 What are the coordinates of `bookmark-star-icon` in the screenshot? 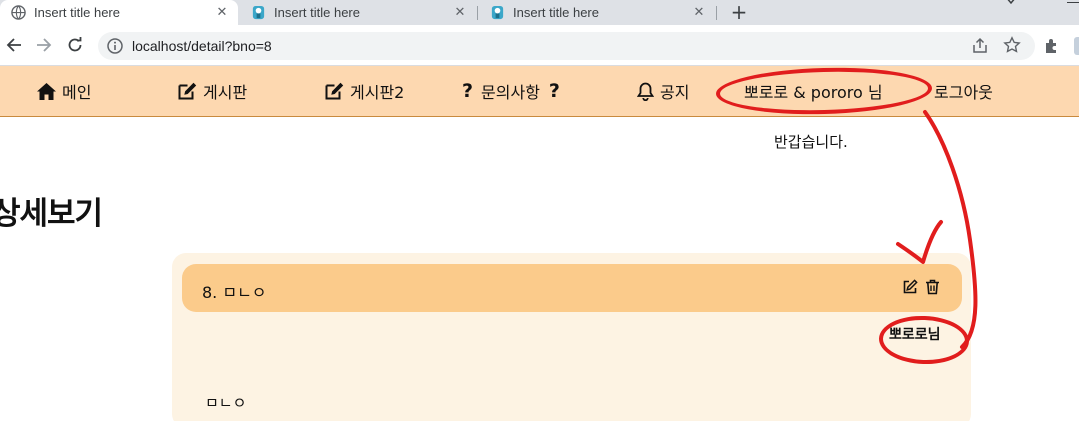 It's located at (1012, 45).